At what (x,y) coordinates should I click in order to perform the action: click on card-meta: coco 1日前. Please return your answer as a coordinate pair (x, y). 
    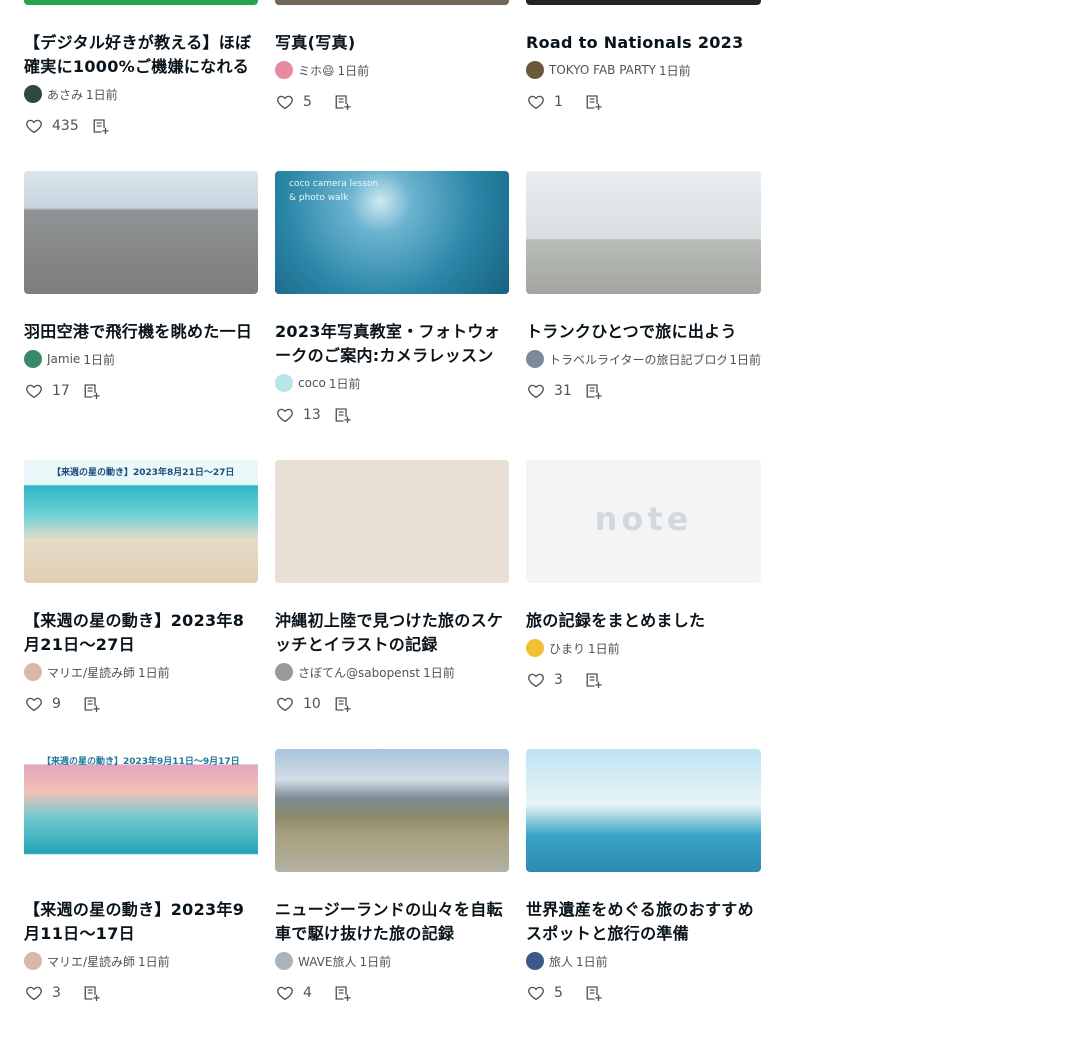
    Looking at the image, I should click on (392, 383).